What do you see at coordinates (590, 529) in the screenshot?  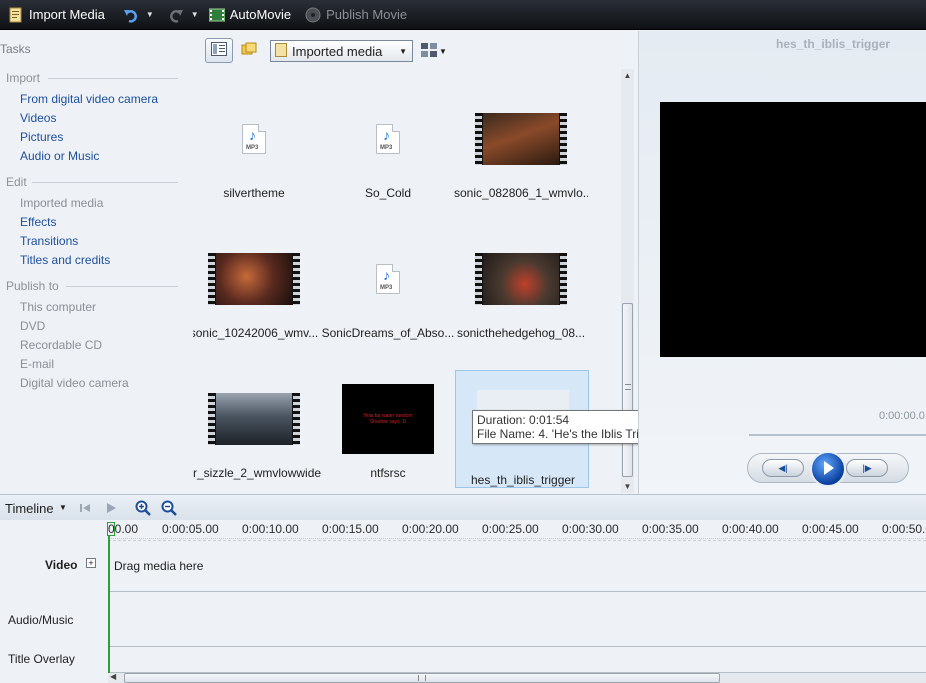 I see `ruler-tick: 0:00:30.00` at bounding box center [590, 529].